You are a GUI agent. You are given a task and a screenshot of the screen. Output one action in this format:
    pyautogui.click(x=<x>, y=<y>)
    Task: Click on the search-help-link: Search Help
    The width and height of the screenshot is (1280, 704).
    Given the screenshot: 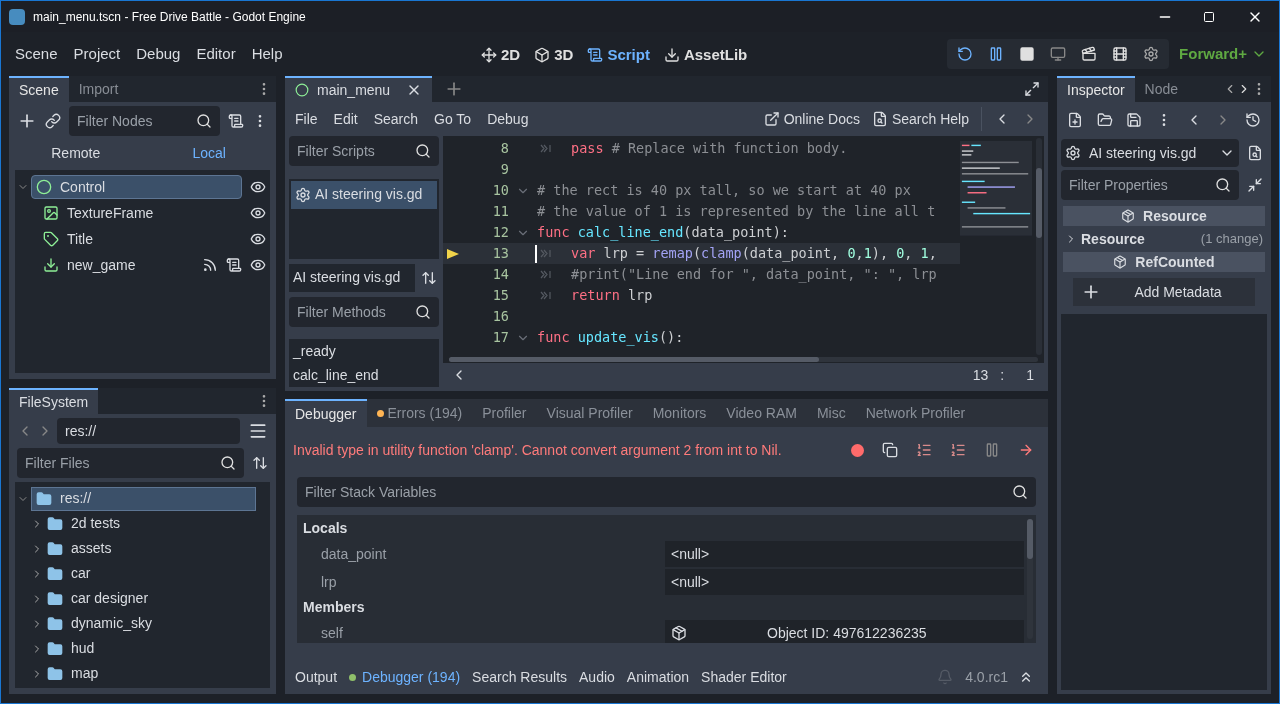 What is the action you would take?
    pyautogui.click(x=920, y=119)
    